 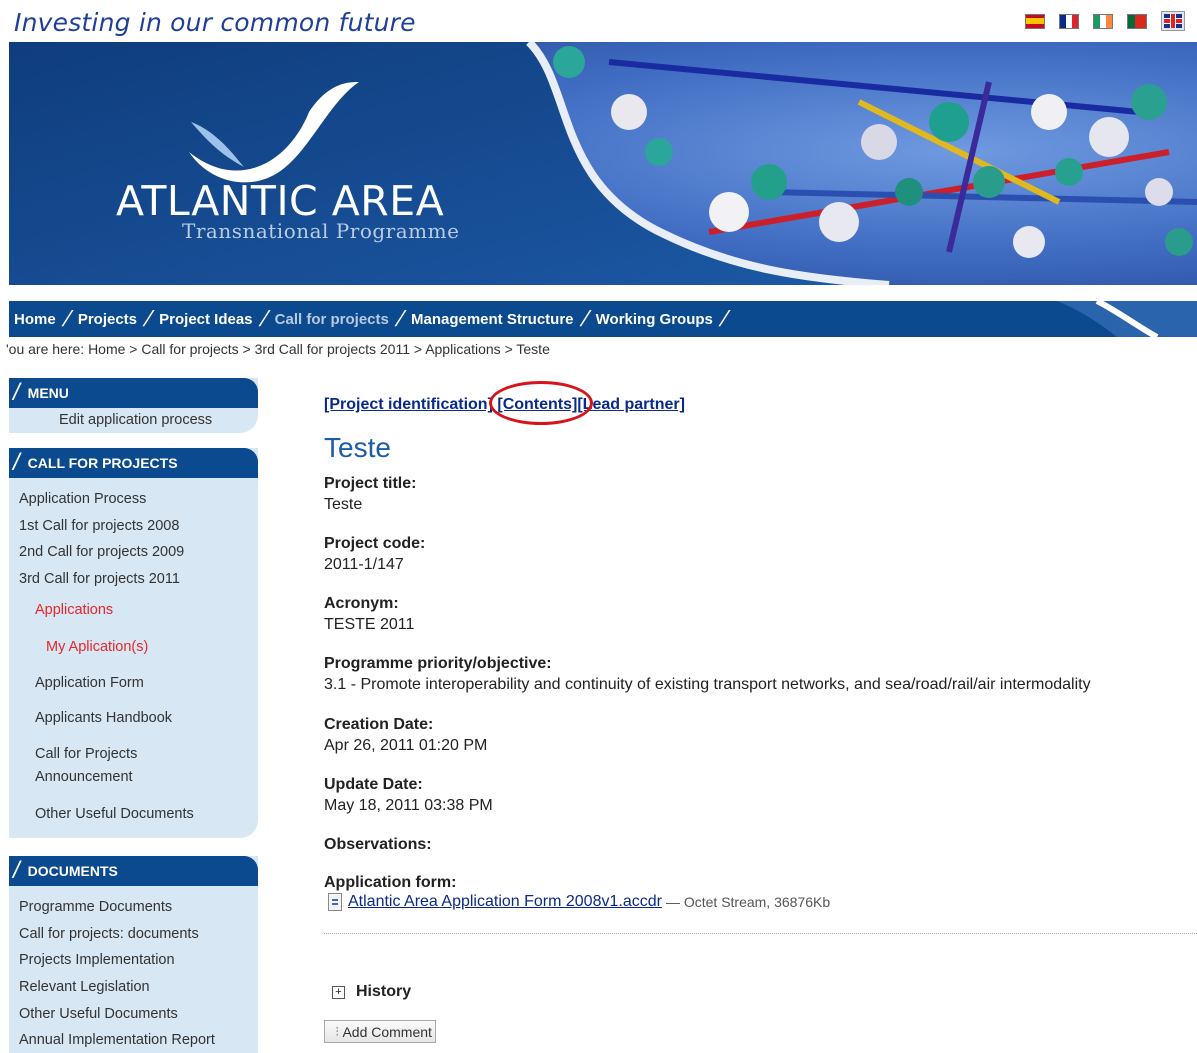 What do you see at coordinates (378, 844) in the screenshot?
I see `field-label-observations: Observations:` at bounding box center [378, 844].